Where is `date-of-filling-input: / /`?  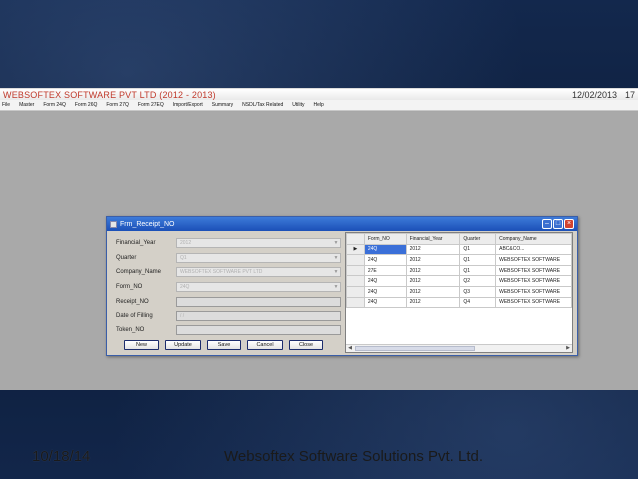 date-of-filling-input: / / is located at coordinates (258, 315).